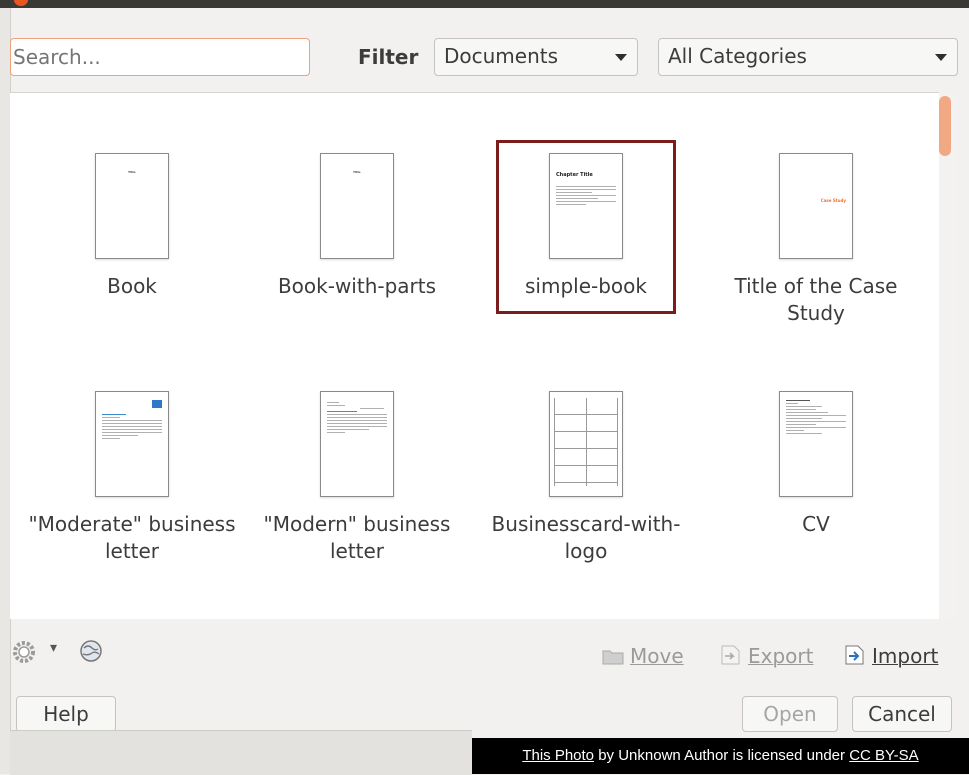 The image size is (969, 775). I want to click on template-tile-modern-letter: "Modern" business letter, so click(357, 478).